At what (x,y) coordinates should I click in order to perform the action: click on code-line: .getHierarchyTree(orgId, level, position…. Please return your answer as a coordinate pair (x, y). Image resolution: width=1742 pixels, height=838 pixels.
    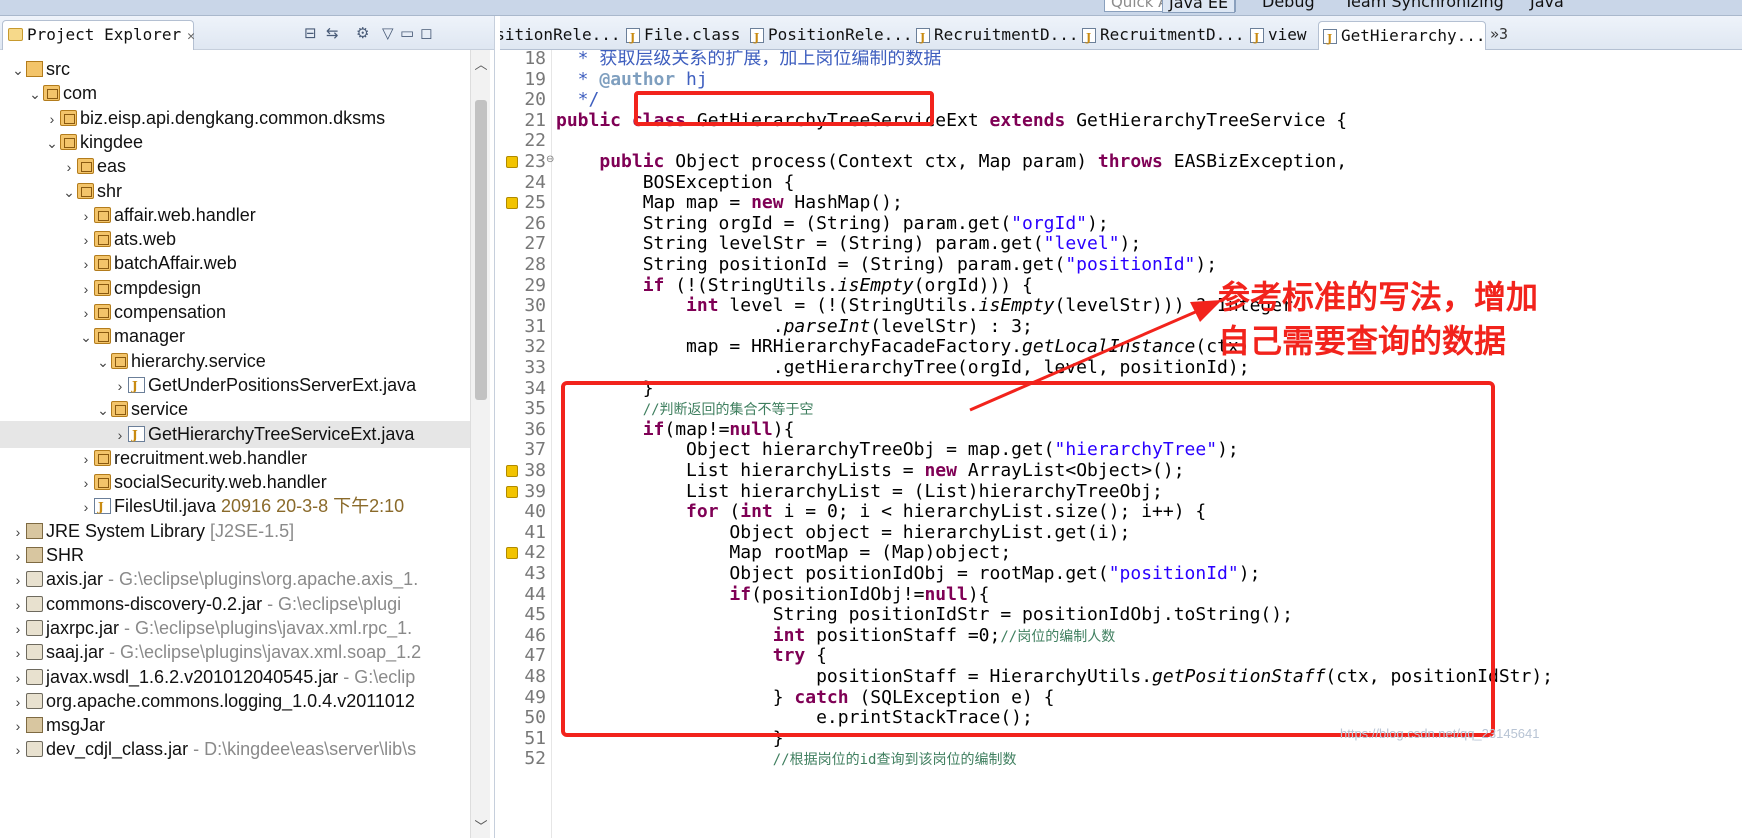
    Looking at the image, I should click on (903, 367).